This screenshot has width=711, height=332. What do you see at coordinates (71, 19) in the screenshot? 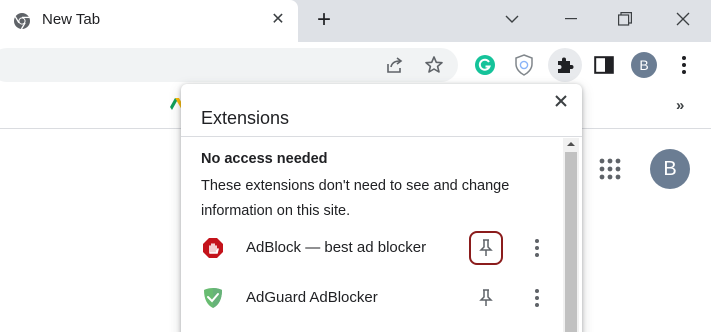
I see `tab-title: New Tab` at bounding box center [71, 19].